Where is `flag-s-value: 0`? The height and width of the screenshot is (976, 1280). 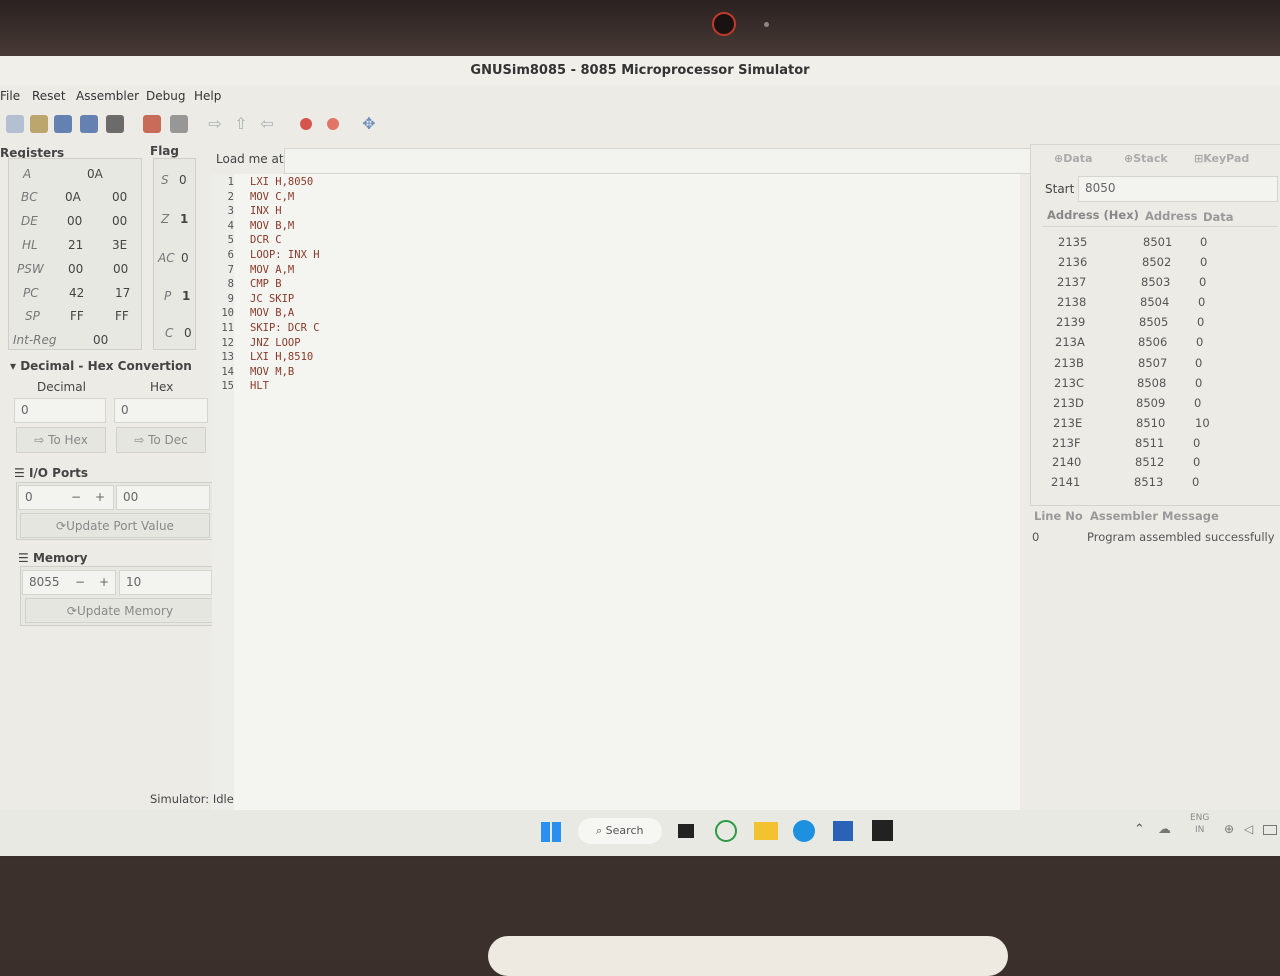 flag-s-value: 0 is located at coordinates (183, 180).